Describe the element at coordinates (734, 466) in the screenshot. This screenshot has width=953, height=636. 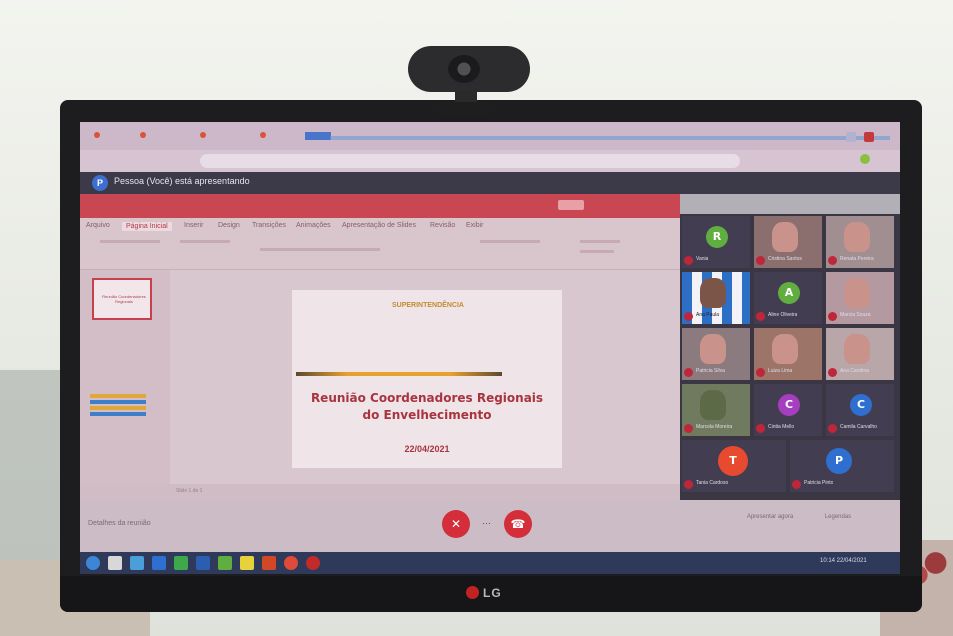
I see `participant-tile: T Tania Cardoso` at that location.